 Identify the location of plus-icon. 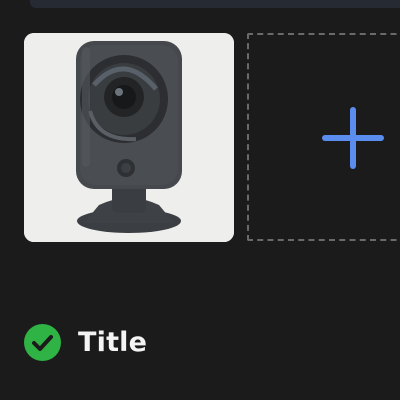
(353, 138).